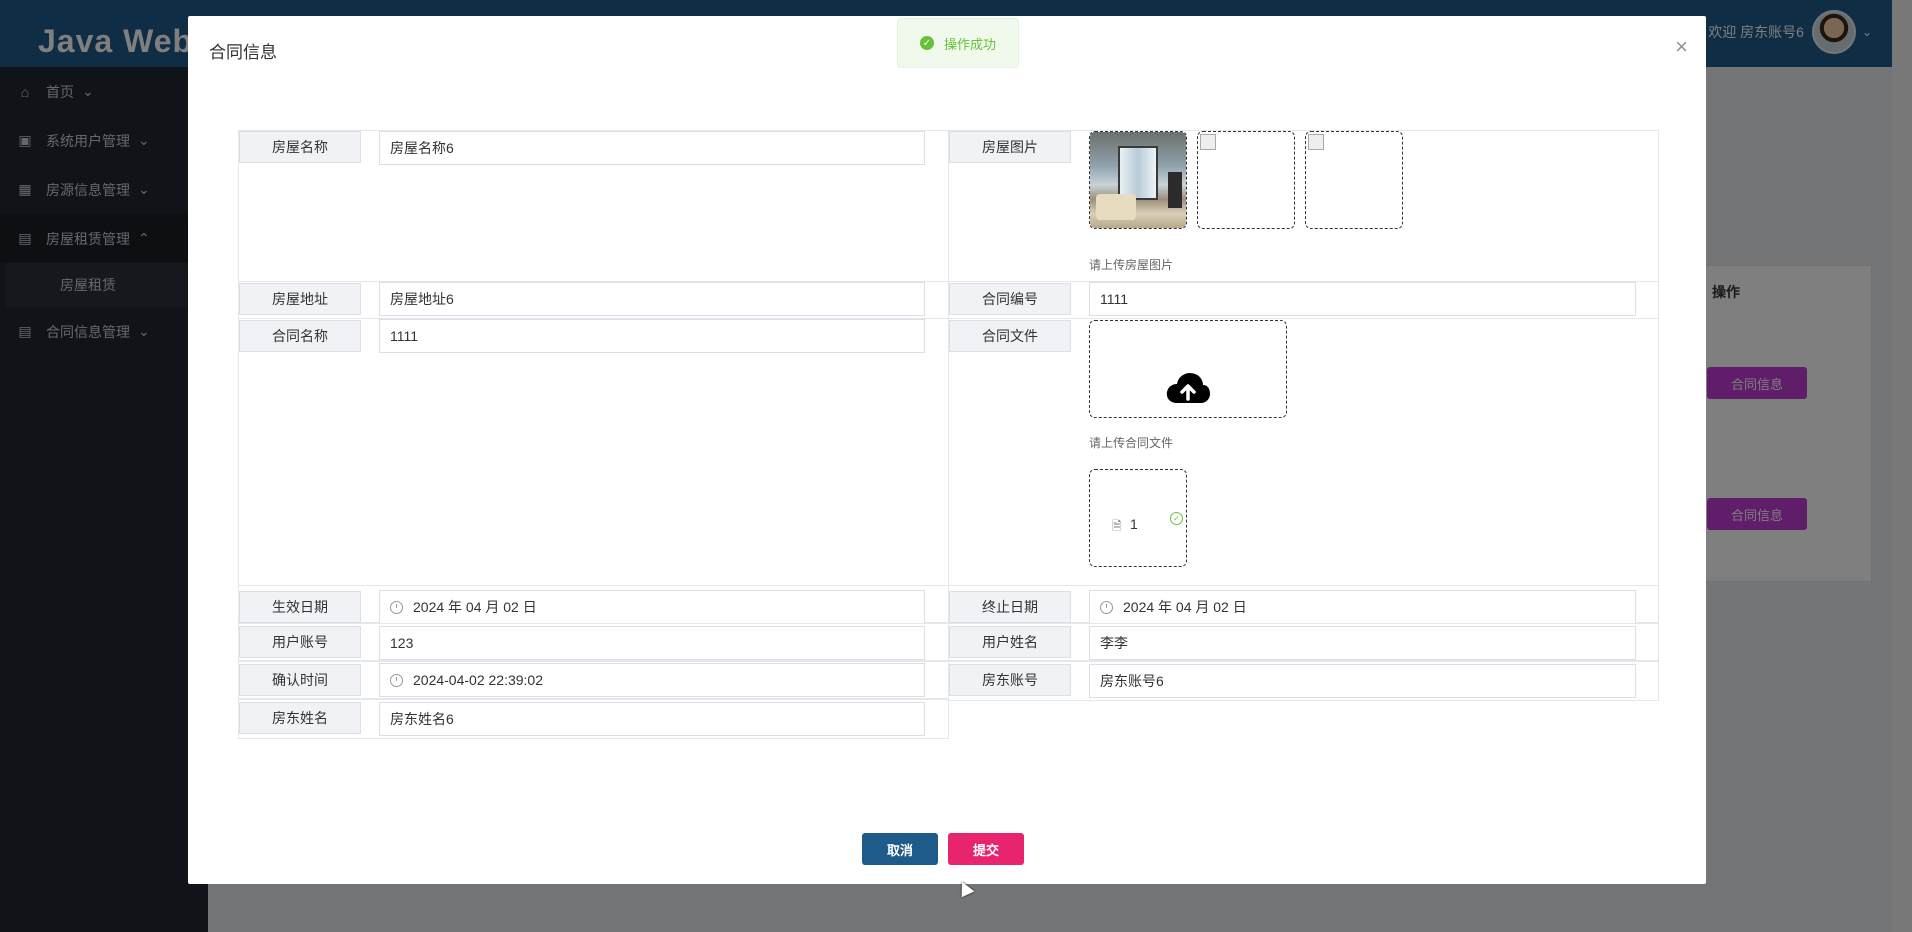 The width and height of the screenshot is (1912, 932). Describe the element at coordinates (1362, 643) in the screenshot. I see `user-name-input: 李李` at that location.